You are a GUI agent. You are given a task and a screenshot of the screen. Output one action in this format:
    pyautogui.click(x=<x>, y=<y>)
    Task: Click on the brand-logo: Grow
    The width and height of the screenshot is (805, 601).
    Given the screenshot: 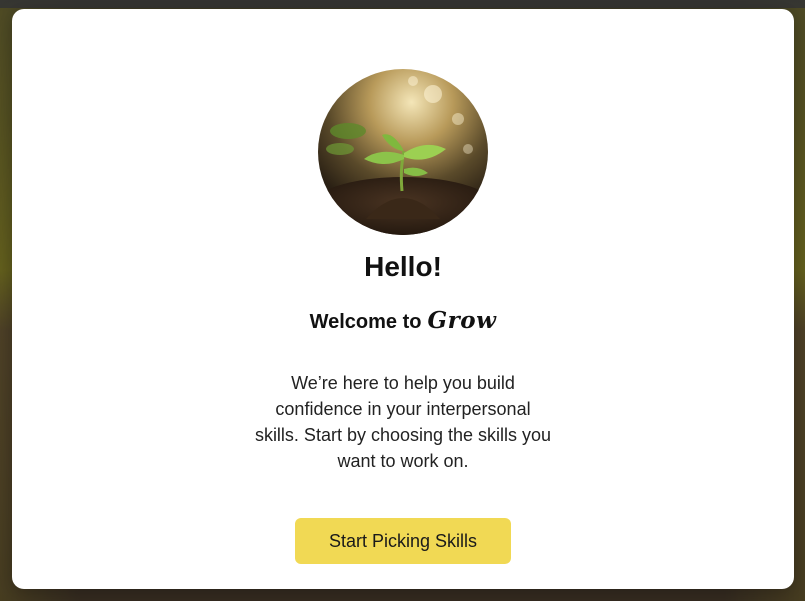 What is the action you would take?
    pyautogui.click(x=462, y=320)
    